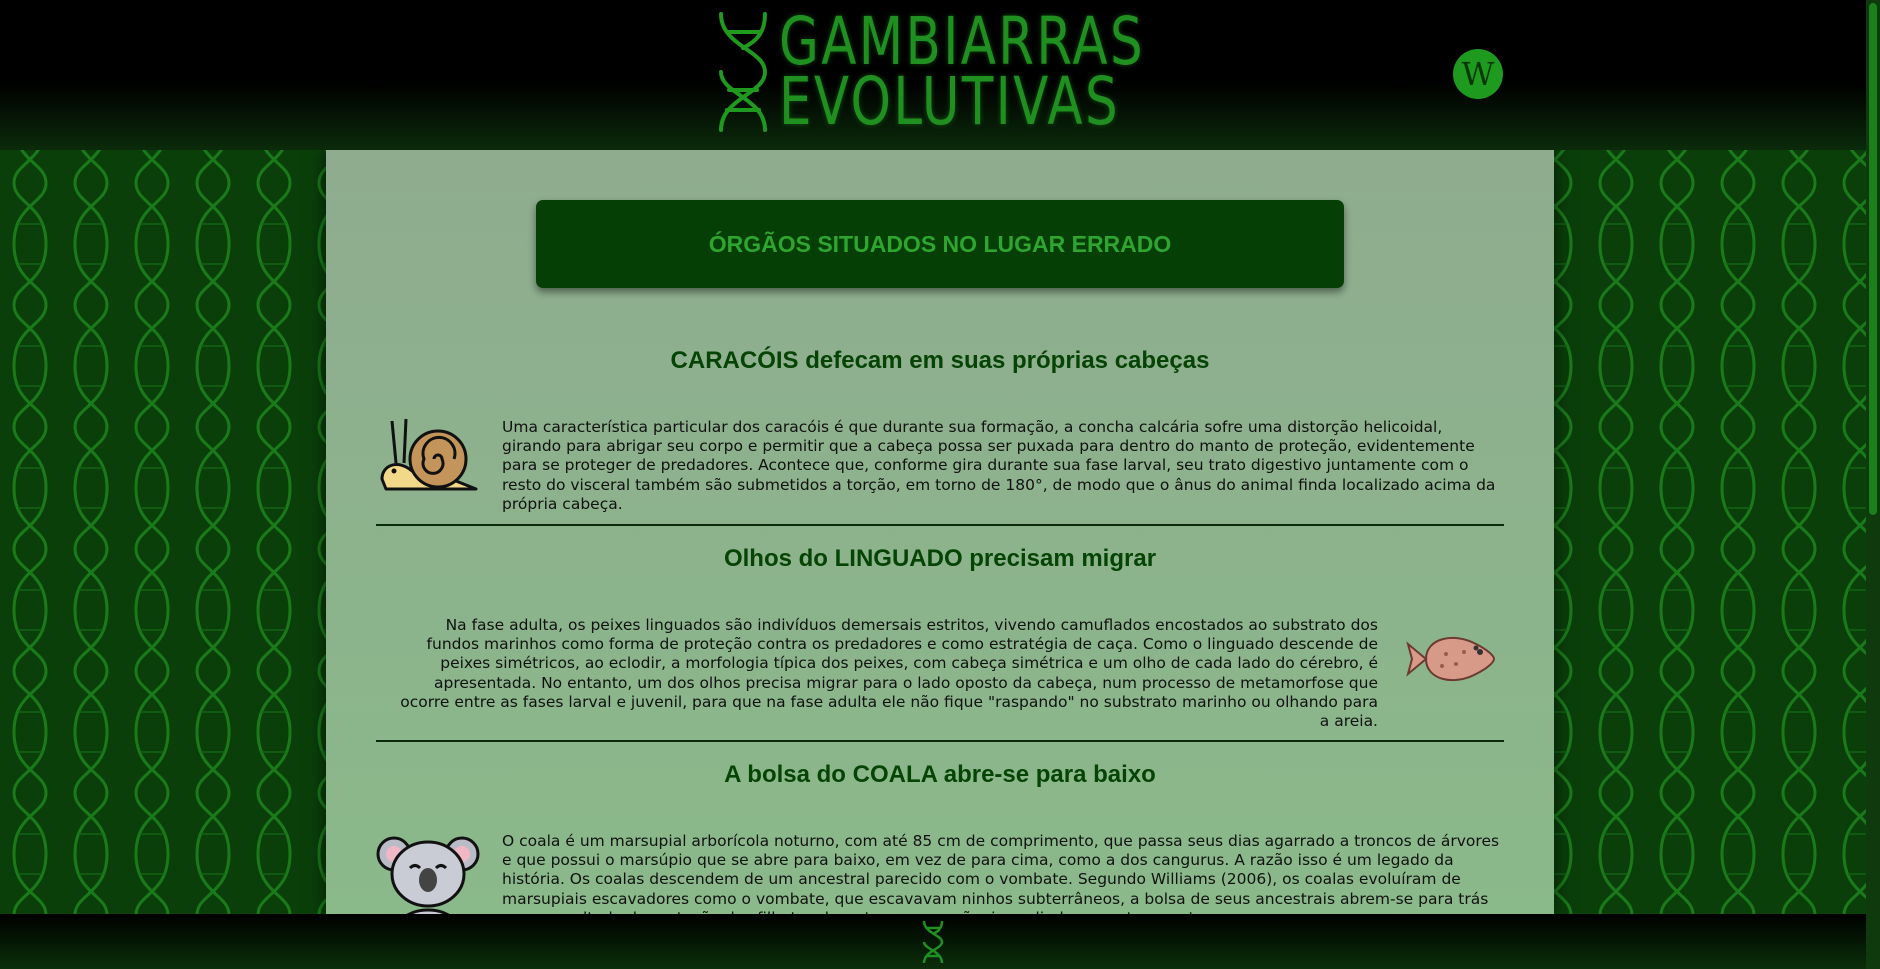 The image size is (1880, 969). What do you see at coordinates (1873, 259) in the screenshot?
I see `scrollbar-thumb` at bounding box center [1873, 259].